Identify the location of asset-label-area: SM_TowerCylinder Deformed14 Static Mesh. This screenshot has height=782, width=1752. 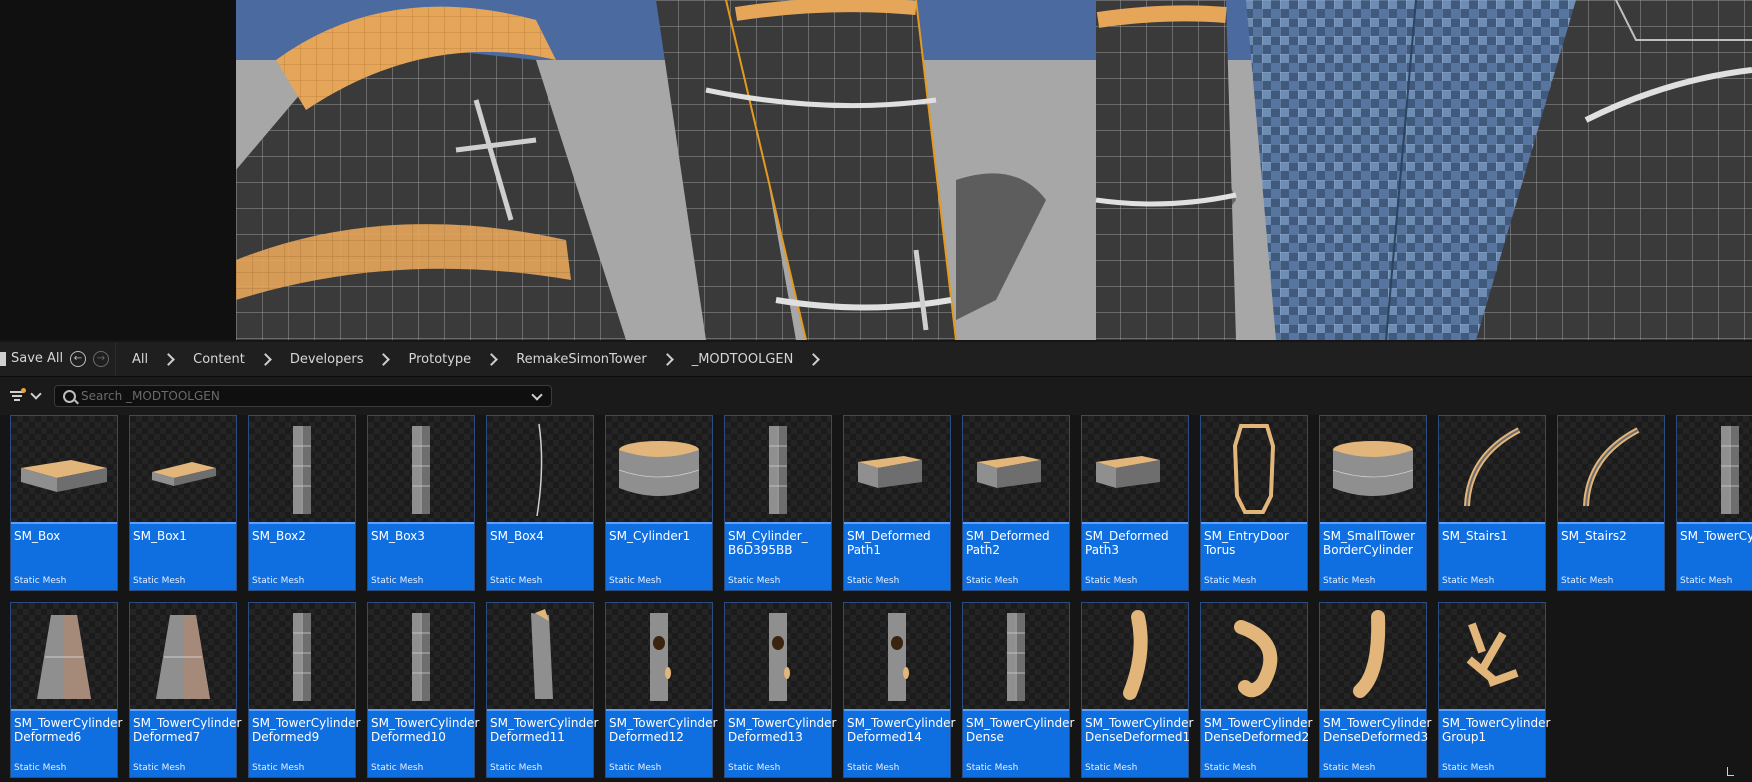
(899, 743).